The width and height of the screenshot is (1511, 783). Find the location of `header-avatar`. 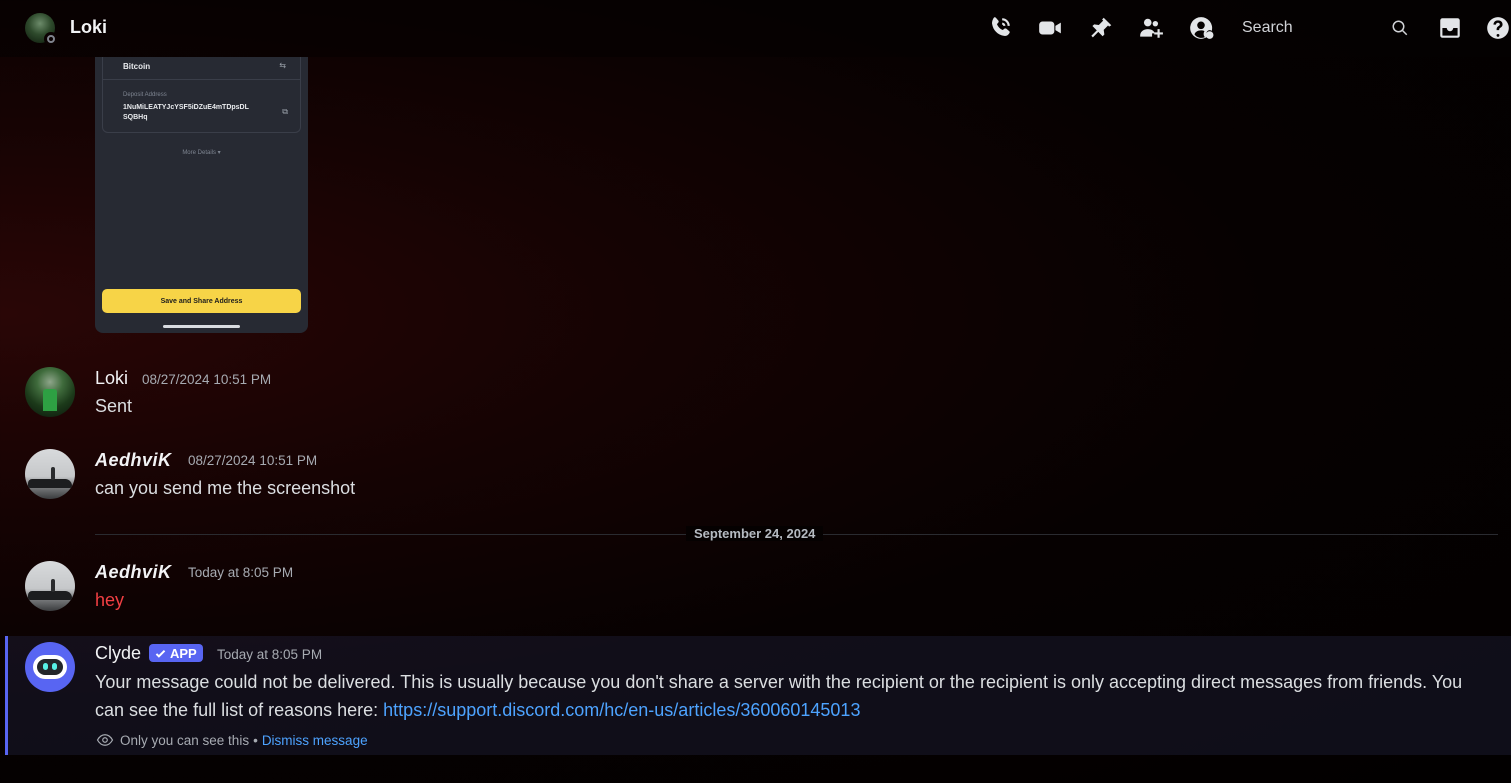

header-avatar is located at coordinates (41, 29).